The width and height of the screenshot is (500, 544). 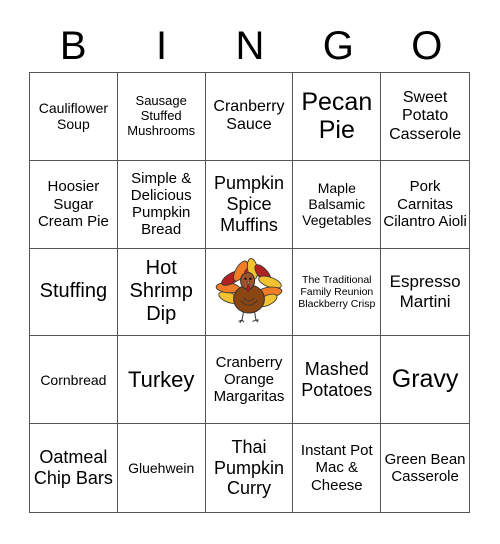 I want to click on bingo-cell: Thai Pumpkin Curry, so click(x=250, y=468).